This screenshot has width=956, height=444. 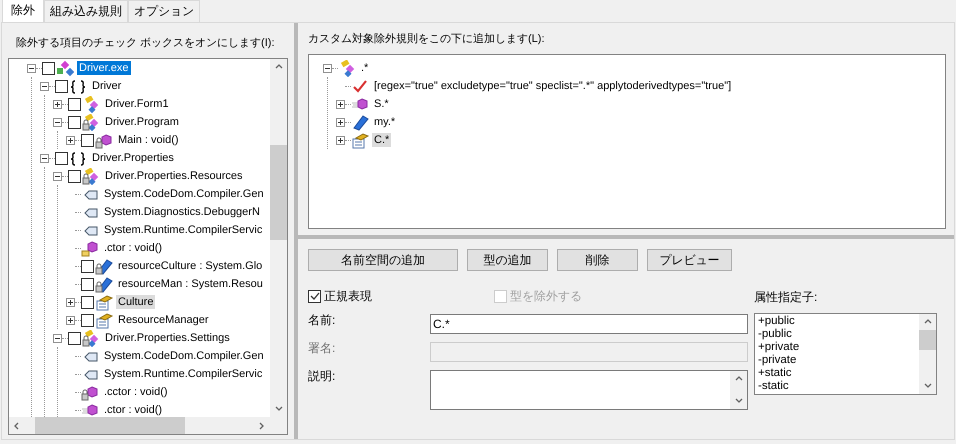 I want to click on tree-item: S.*, so click(x=381, y=104).